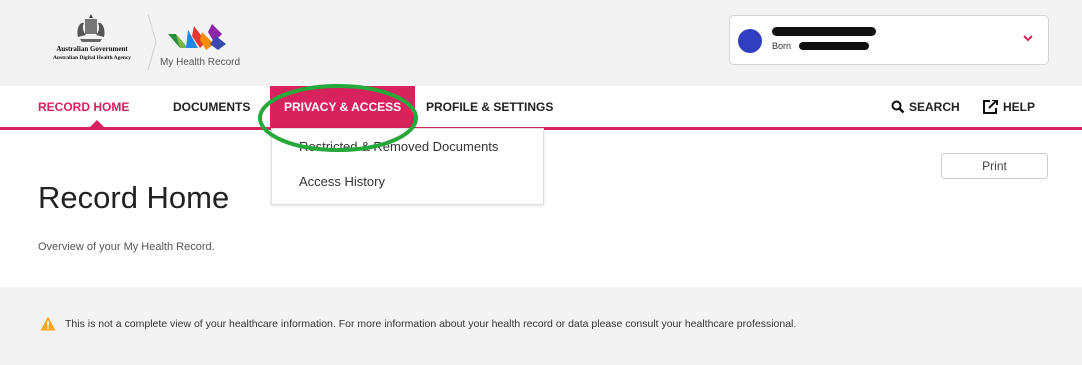  I want to click on redacted-dob, so click(834, 46).